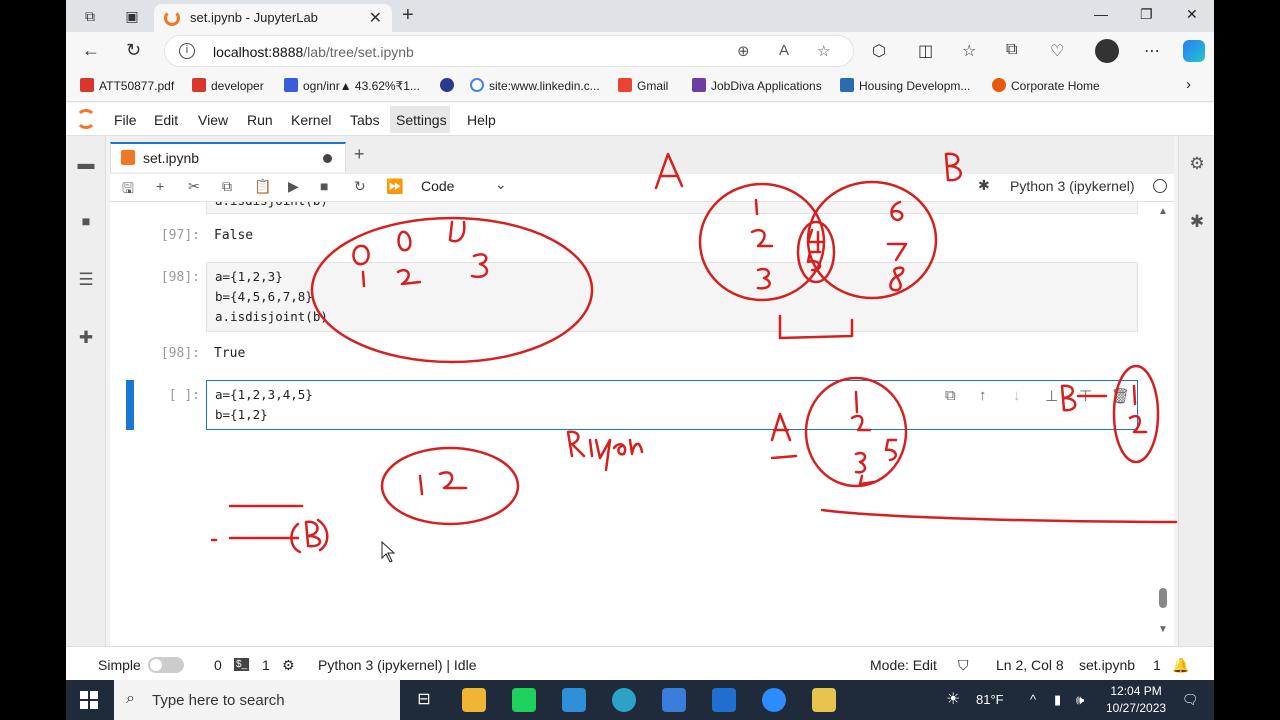  Describe the element at coordinates (166, 665) in the screenshot. I see `simple-mode-toggle` at that location.